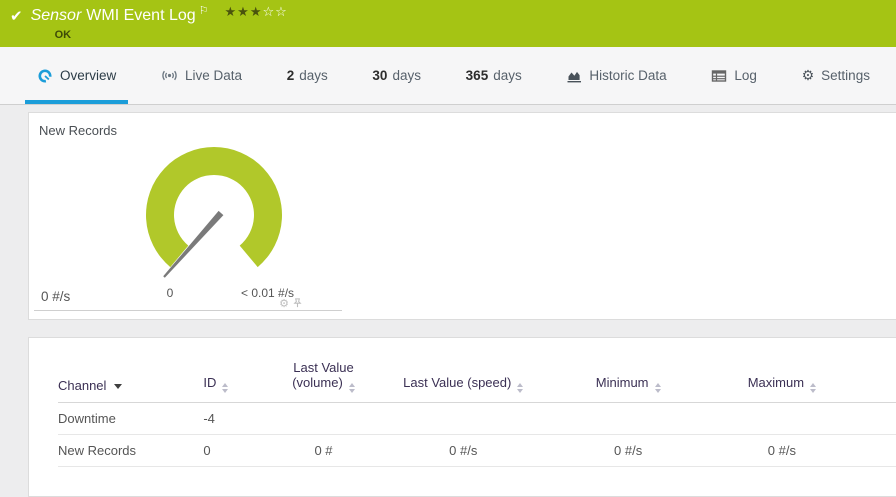 The height and width of the screenshot is (497, 896). I want to click on col-header-maximum: Maximum, so click(782, 370).